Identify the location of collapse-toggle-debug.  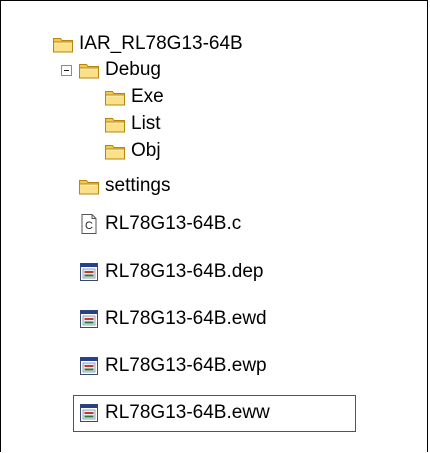
(66, 70).